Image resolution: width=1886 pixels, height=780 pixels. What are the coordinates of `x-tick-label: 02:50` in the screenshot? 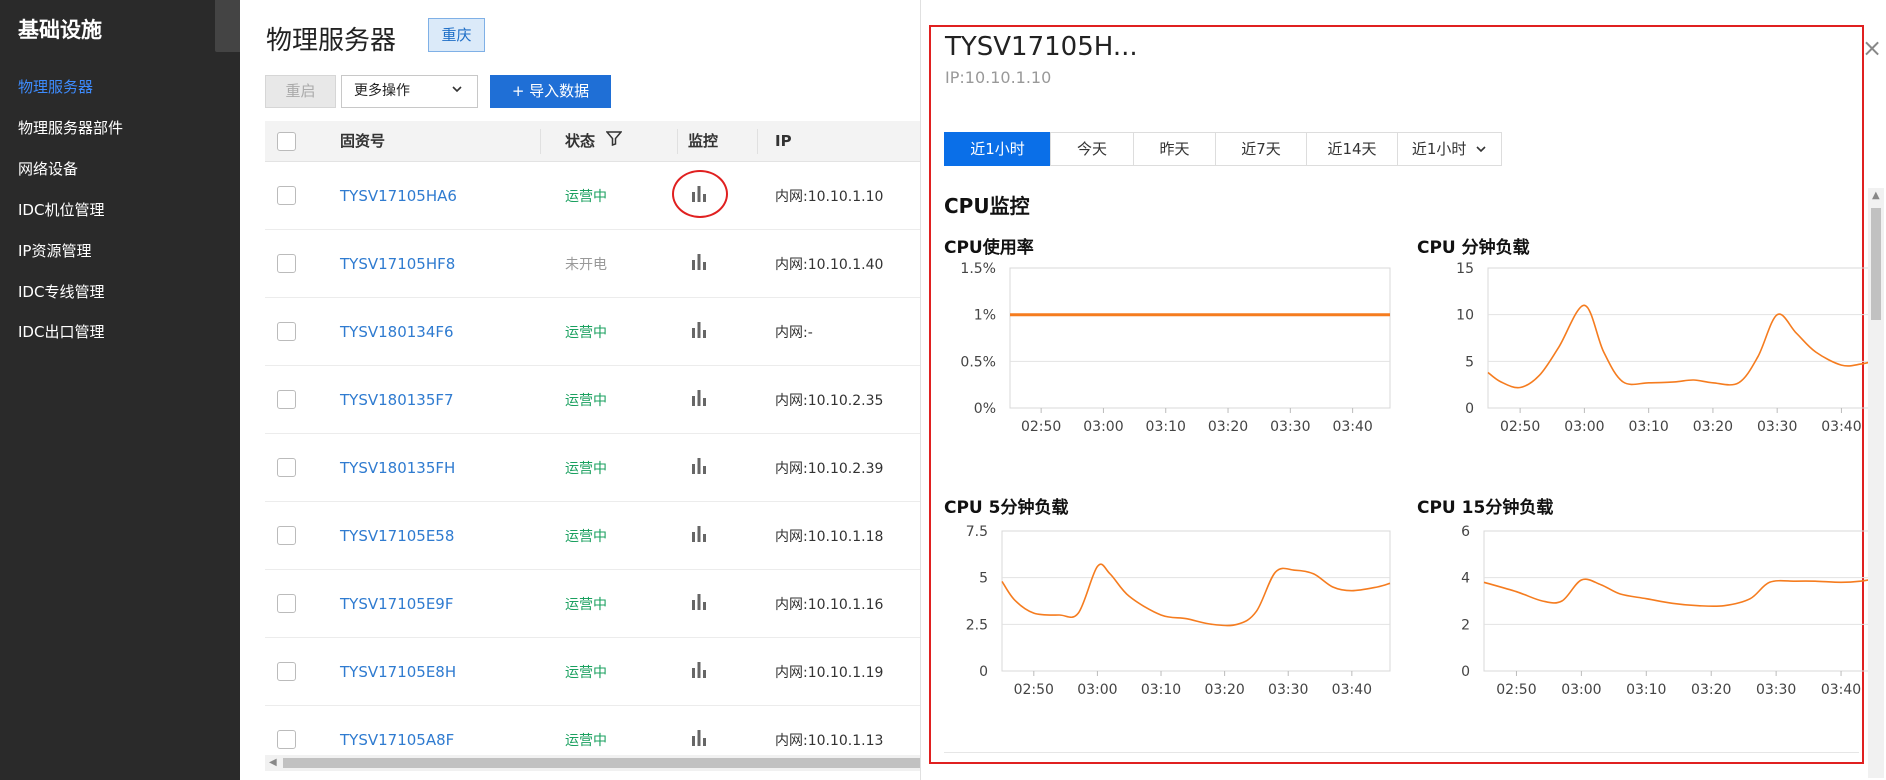 It's located at (1516, 690).